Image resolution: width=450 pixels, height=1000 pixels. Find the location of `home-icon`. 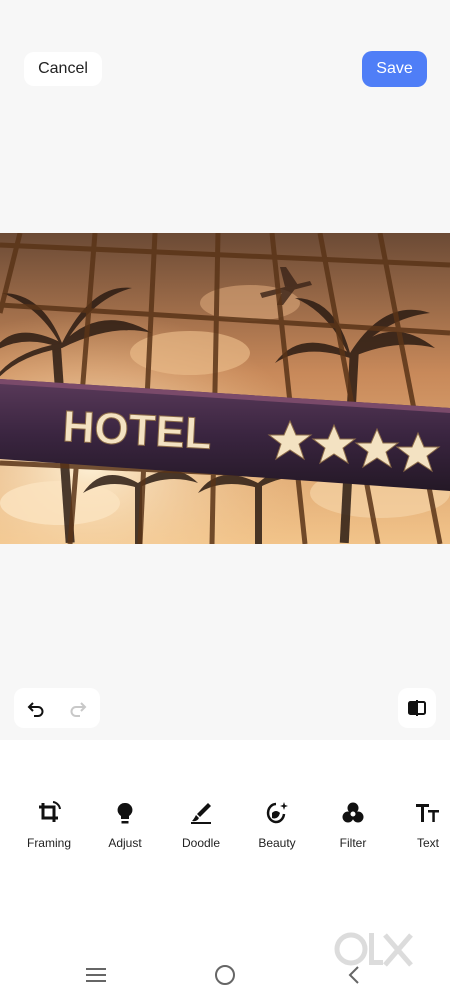

home-icon is located at coordinates (225, 975).